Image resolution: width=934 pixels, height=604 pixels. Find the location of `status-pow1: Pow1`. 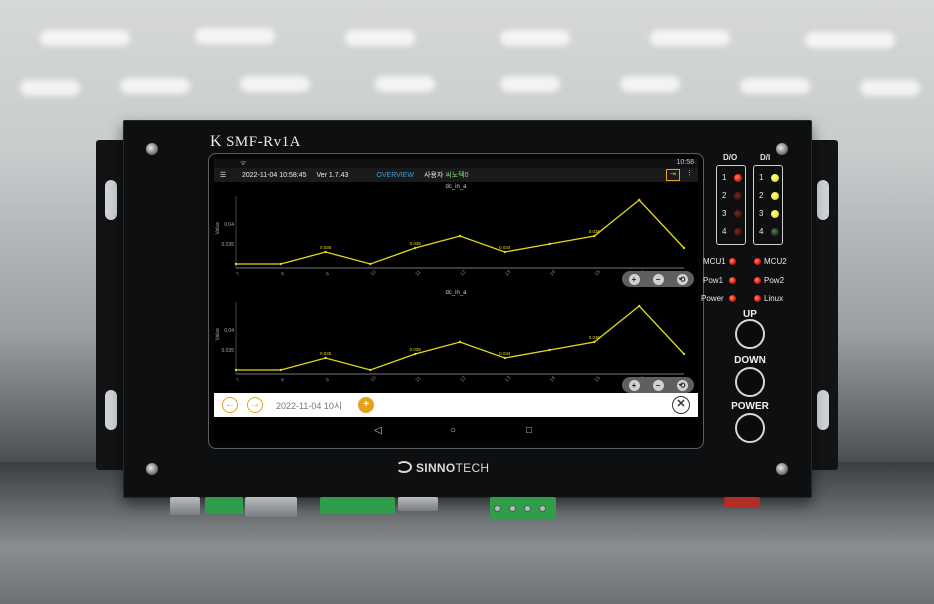

status-pow1: Pow1 is located at coordinates (719, 280).